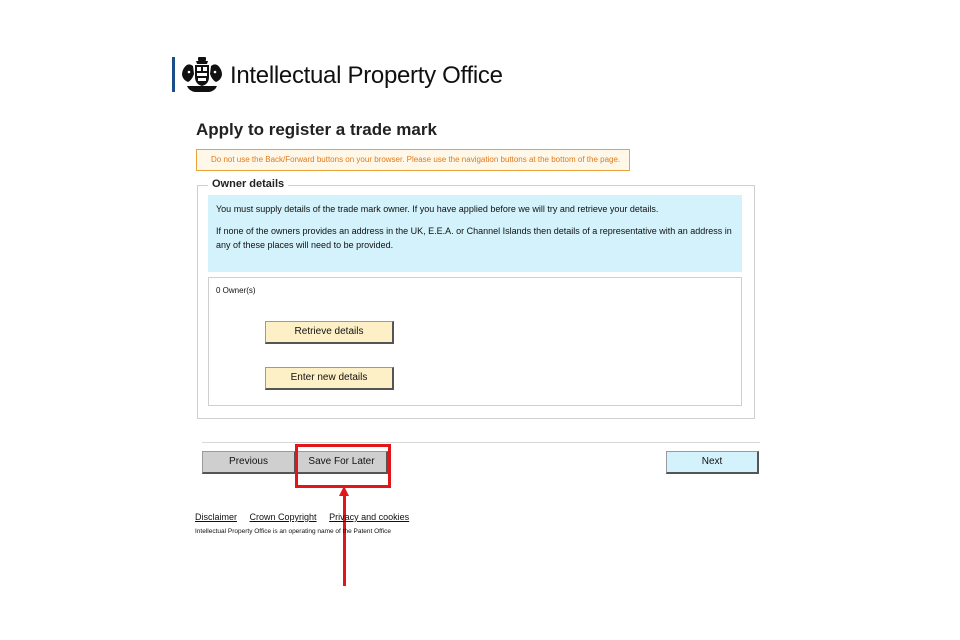 Image resolution: width=960 pixels, height=640 pixels. I want to click on enter-new-details-button: Enter new details, so click(329, 378).